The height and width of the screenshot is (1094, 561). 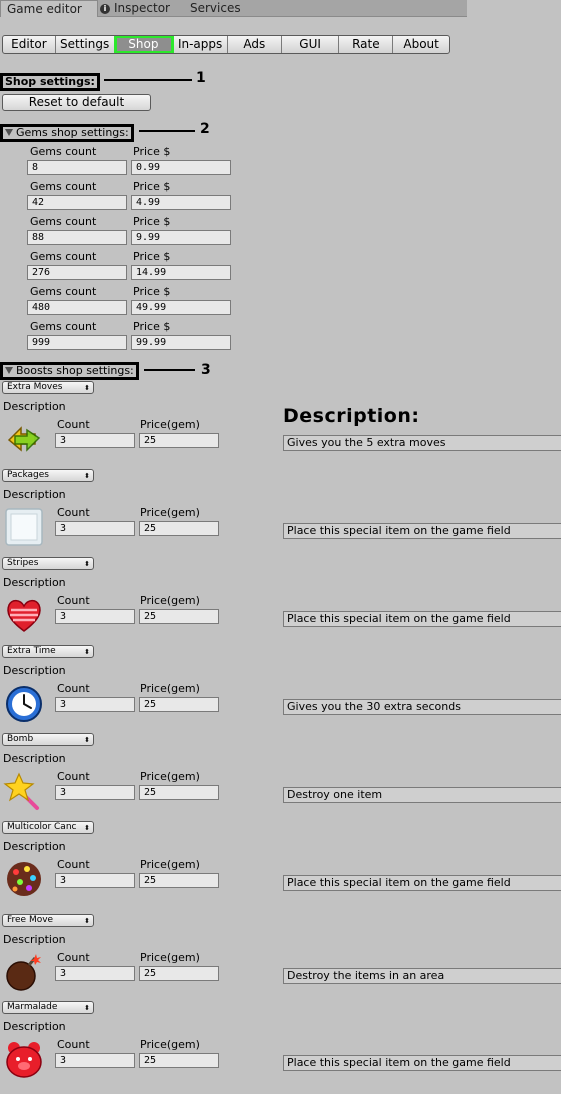 I want to click on boost-description-field: Gives you the 30 extra seconds, so click(x=422, y=707).